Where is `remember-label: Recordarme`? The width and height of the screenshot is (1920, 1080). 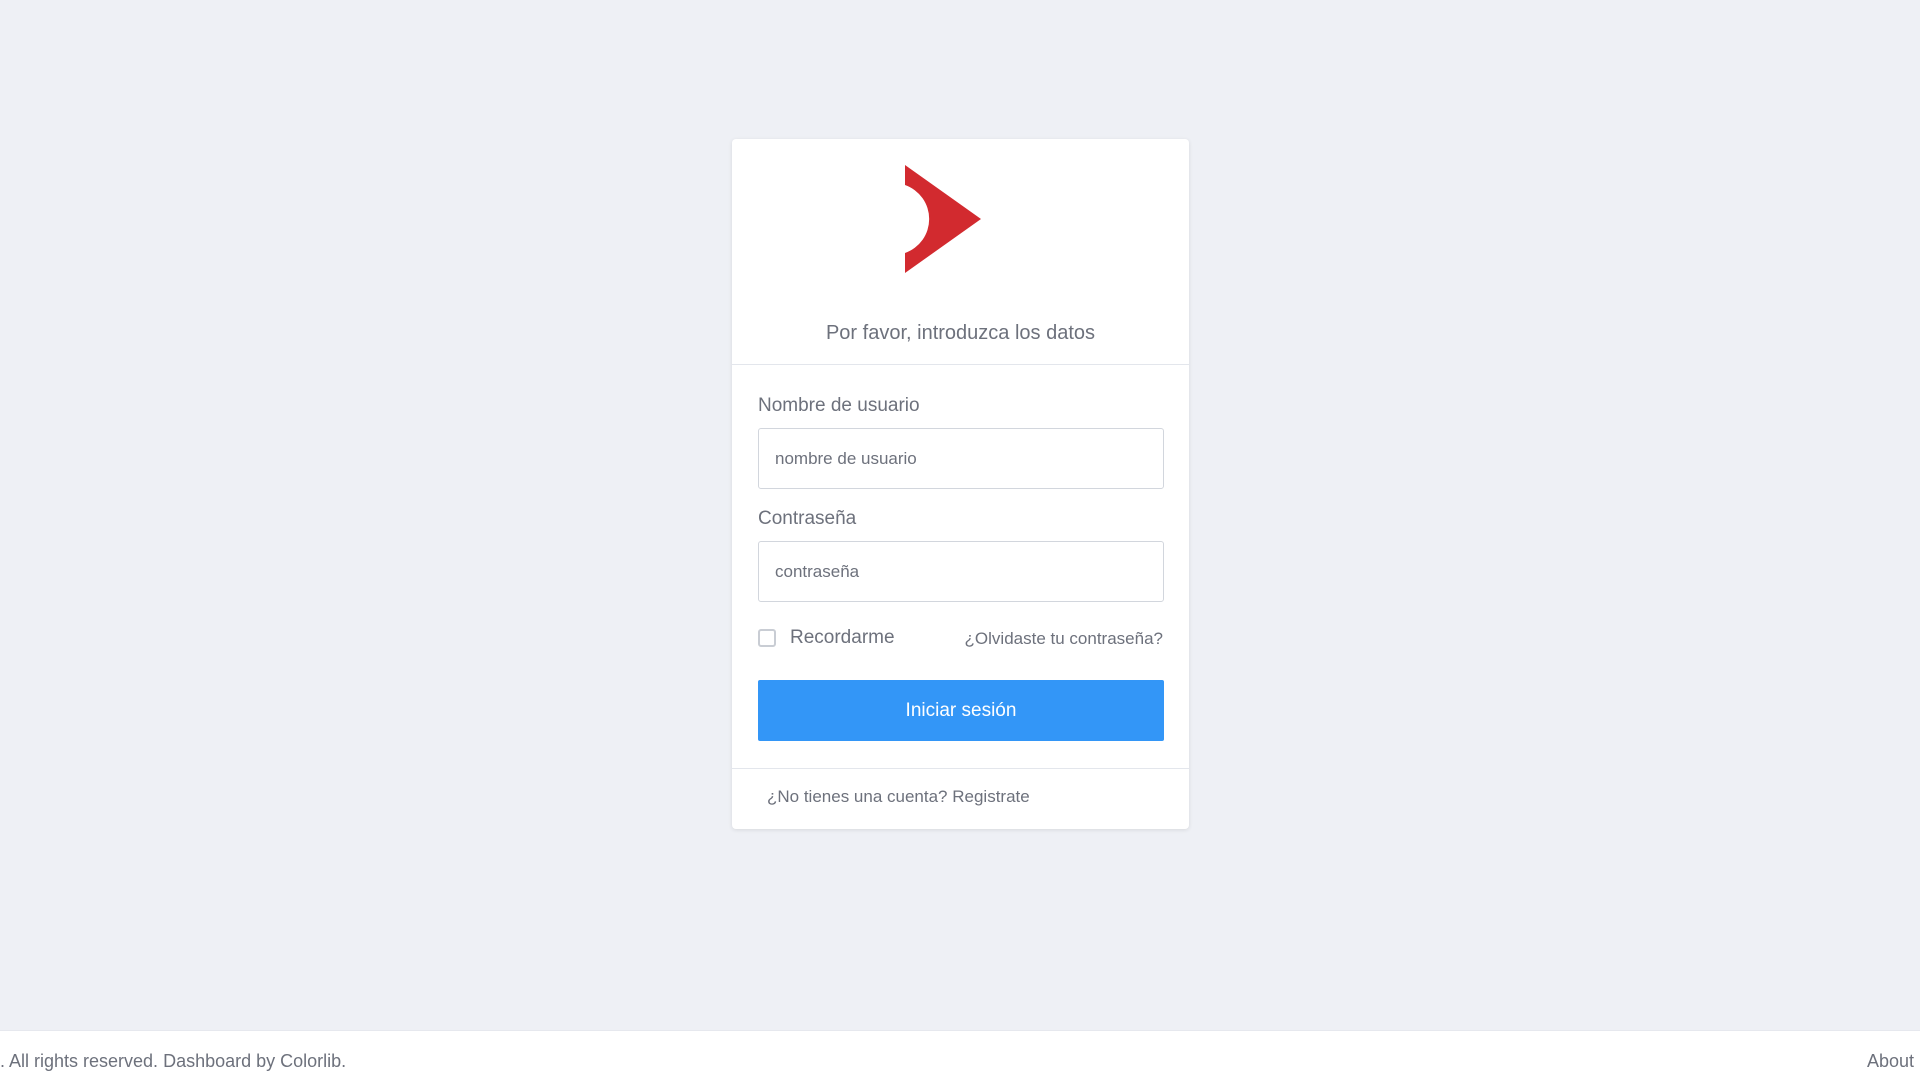
remember-label: Recordarme is located at coordinates (842, 637).